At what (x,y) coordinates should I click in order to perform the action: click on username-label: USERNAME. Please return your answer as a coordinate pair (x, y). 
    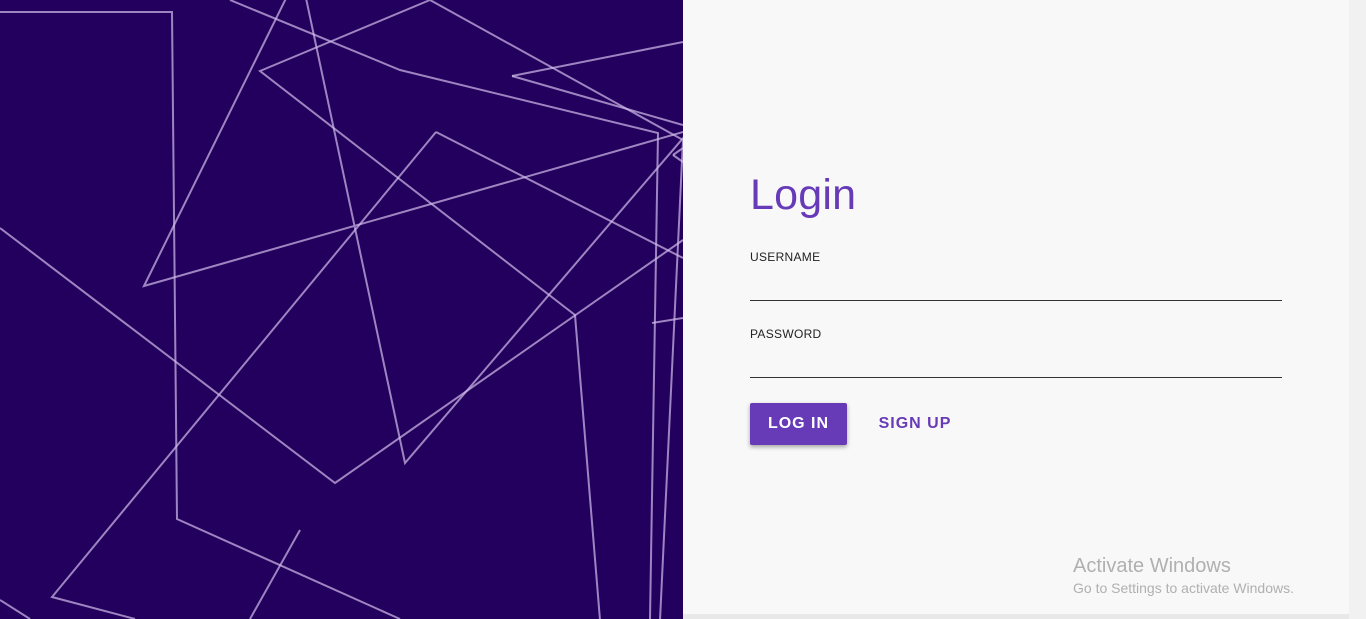
    Looking at the image, I should click on (785, 257).